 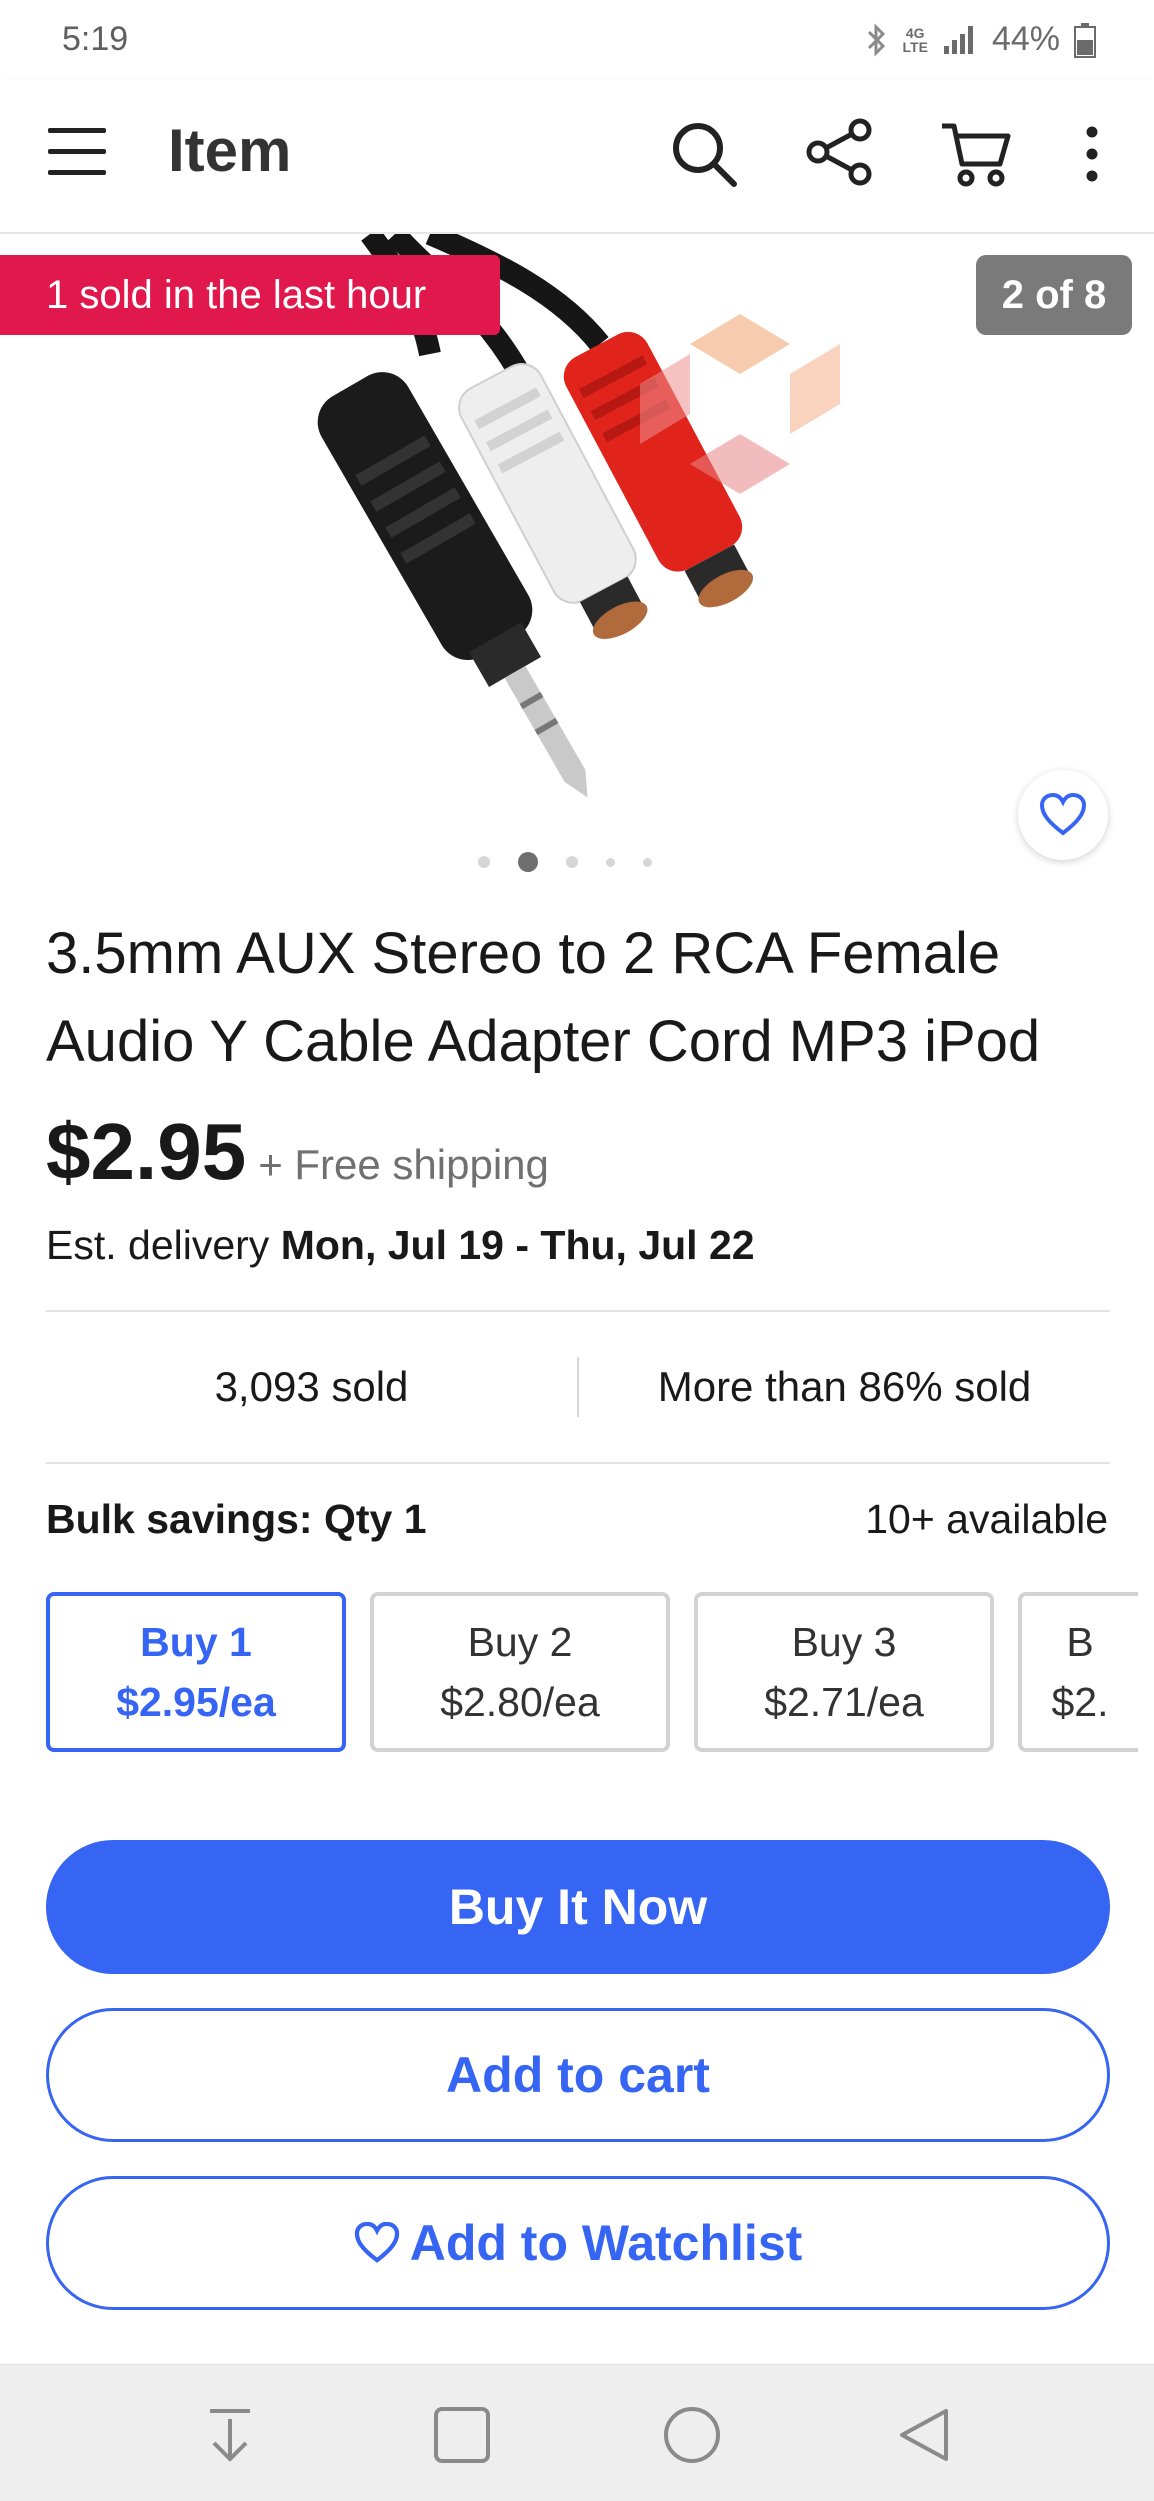 What do you see at coordinates (236, 1519) in the screenshot?
I see `bulk-savings-label: Bulk savings: Qty 1` at bounding box center [236, 1519].